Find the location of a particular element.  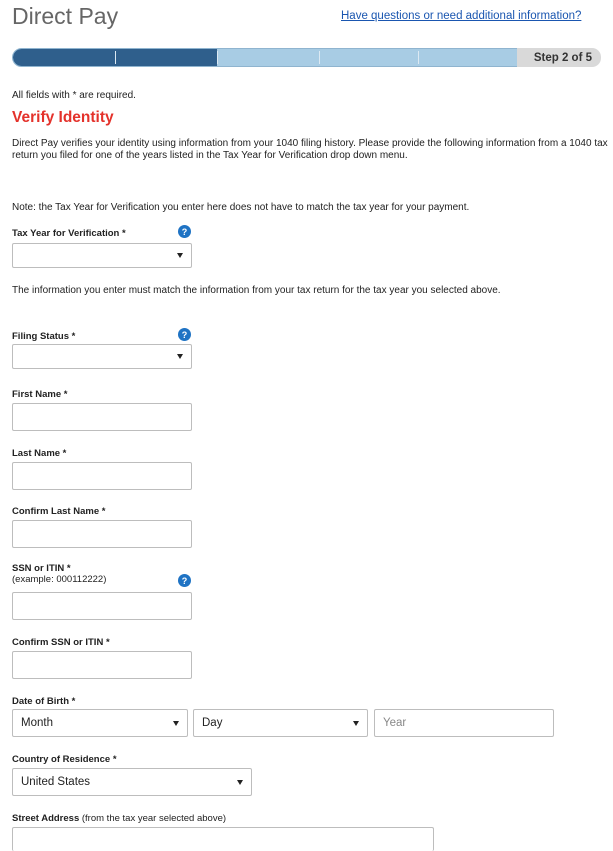

street-address-label-main: Street Address is located at coordinates (46, 818).